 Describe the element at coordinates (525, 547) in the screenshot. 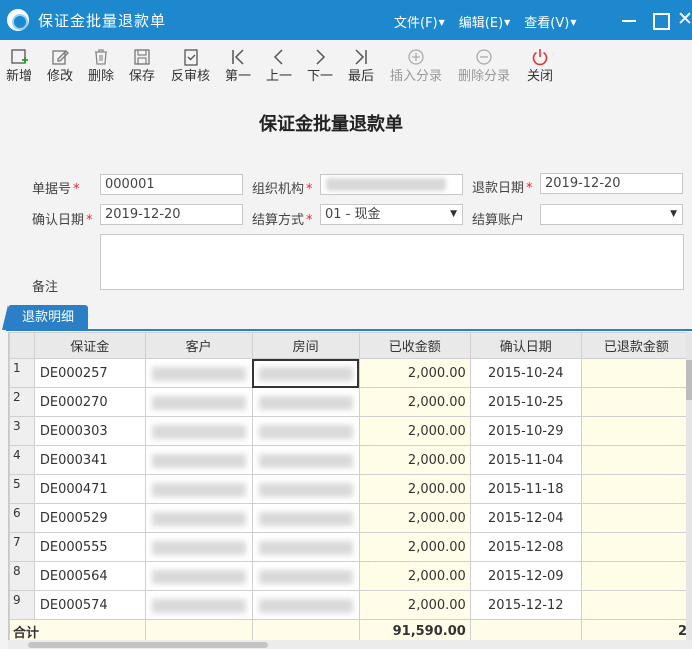

I see `confirm-date-cell: 2015-12-08` at that location.